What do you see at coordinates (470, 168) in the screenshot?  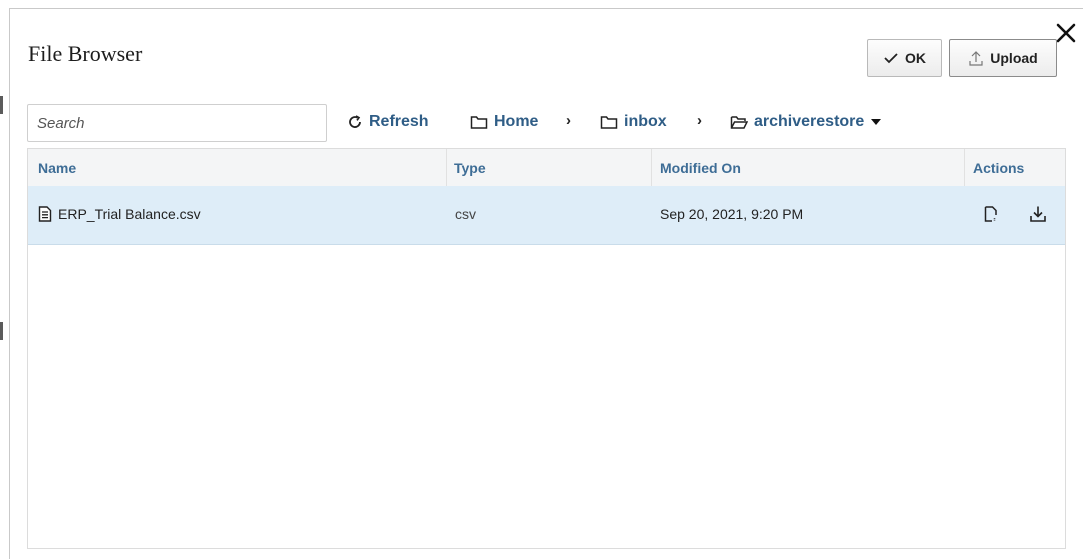 I see `column-header-type: Type` at bounding box center [470, 168].